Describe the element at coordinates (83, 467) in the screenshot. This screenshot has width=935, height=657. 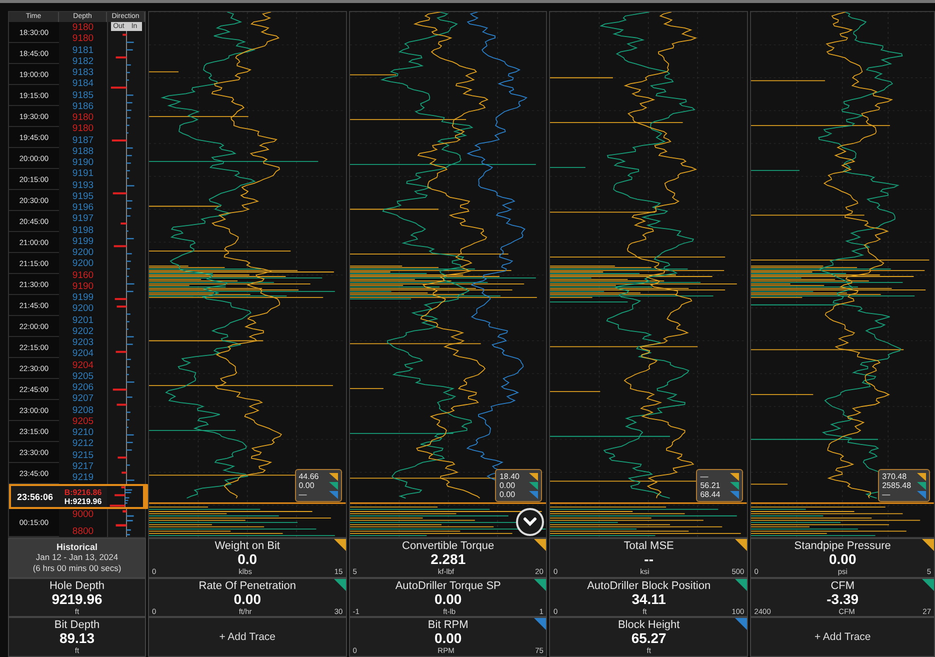
I see `depth-label: 9217` at that location.